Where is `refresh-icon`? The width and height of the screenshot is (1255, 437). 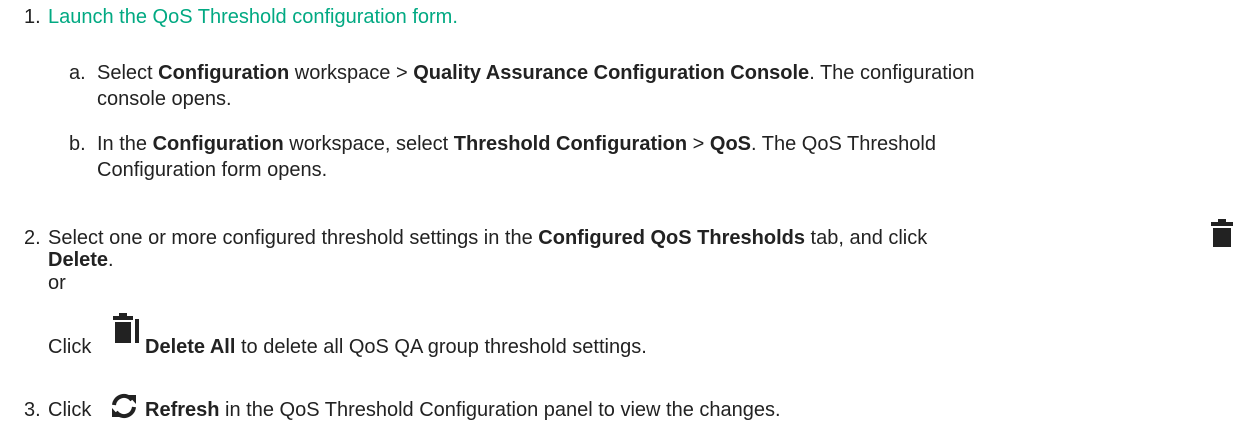 refresh-icon is located at coordinates (124, 406).